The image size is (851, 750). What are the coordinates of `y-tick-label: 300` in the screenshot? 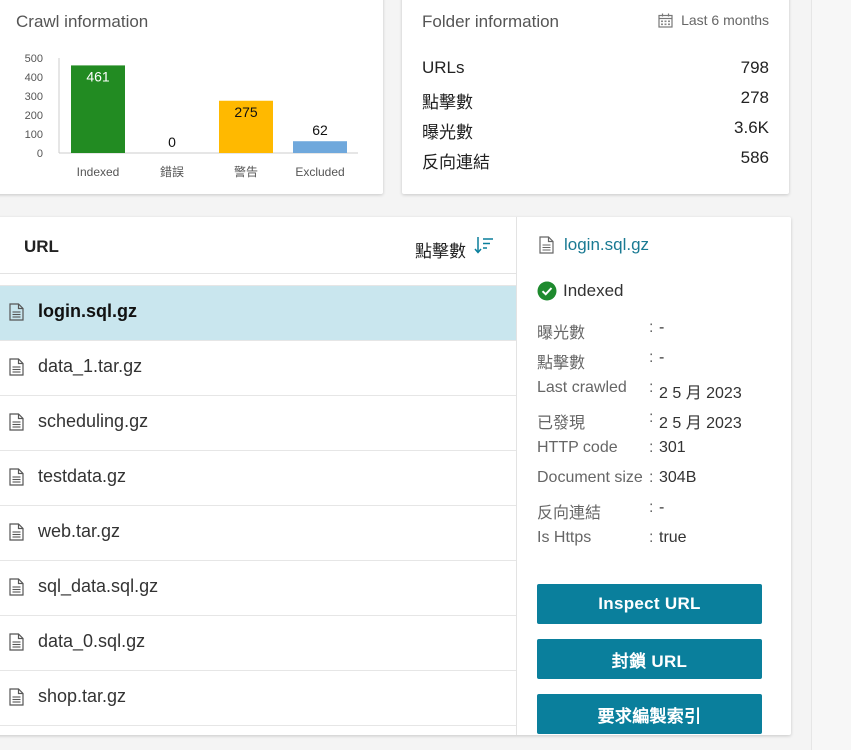 It's located at (34, 97).